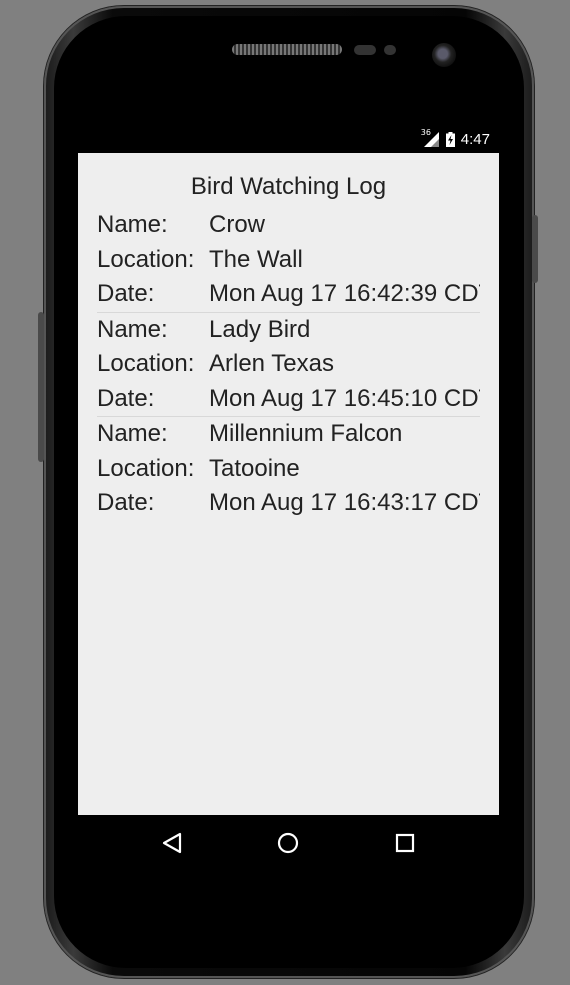 Image resolution: width=570 pixels, height=985 pixels. Describe the element at coordinates (344, 398) in the screenshot. I see `date-value: Mon Aug 17 16:45:10 CDT 2015` at that location.